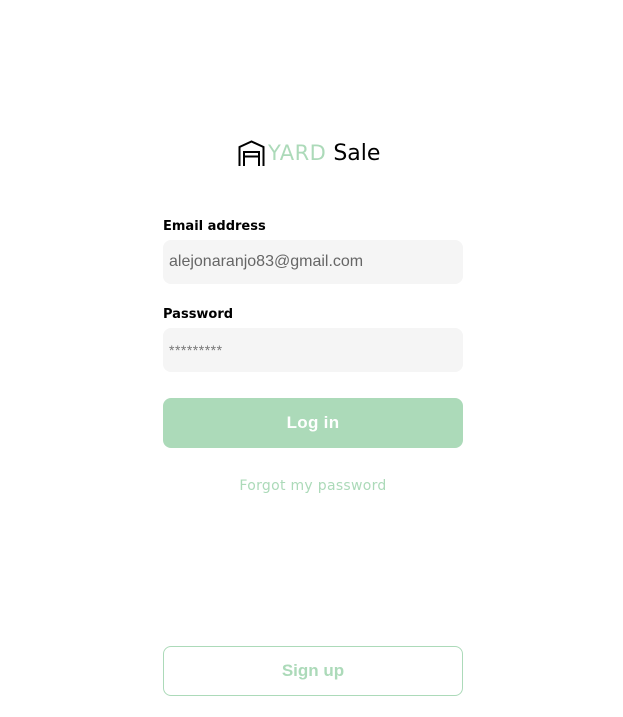 This screenshot has width=623, height=717. I want to click on yard-sale-logo: YARD Sale, so click(309, 153).